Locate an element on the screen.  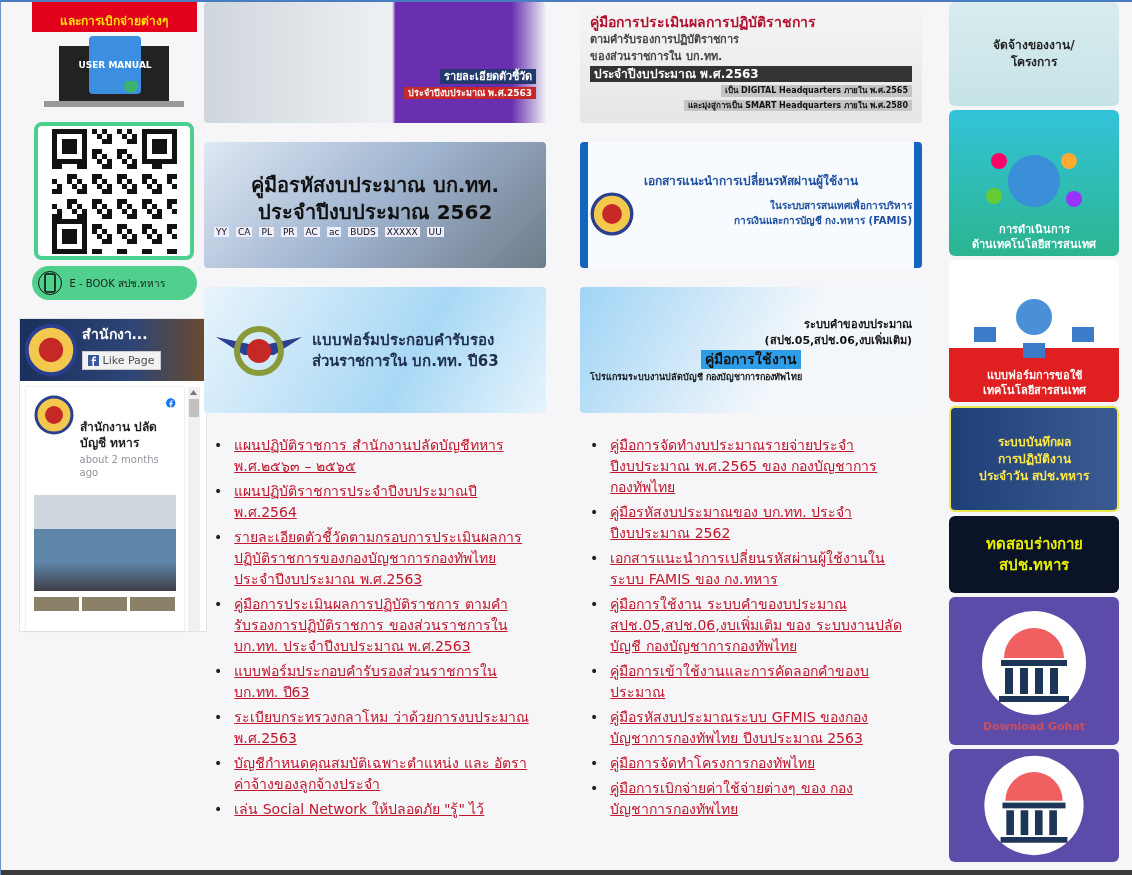
document-link: แผนปฏิบัติราชการประจำปีงบประมาณปี พ.ศ.2564 is located at coordinates (385, 502).